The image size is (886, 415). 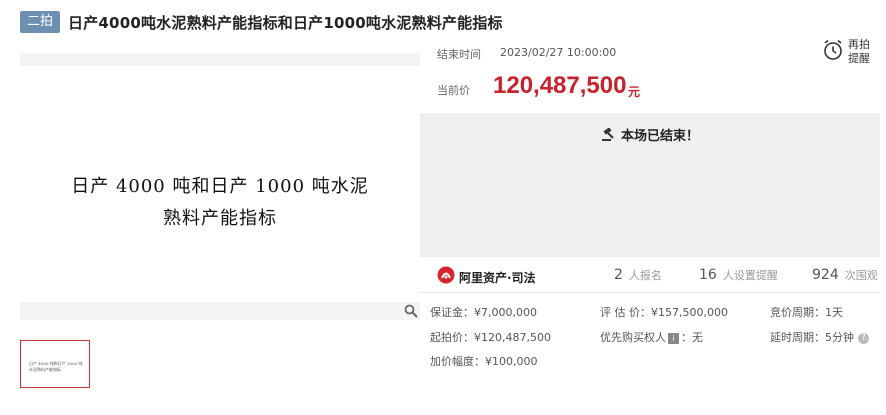 I want to click on info-badge-icon: i, so click(x=673, y=338).